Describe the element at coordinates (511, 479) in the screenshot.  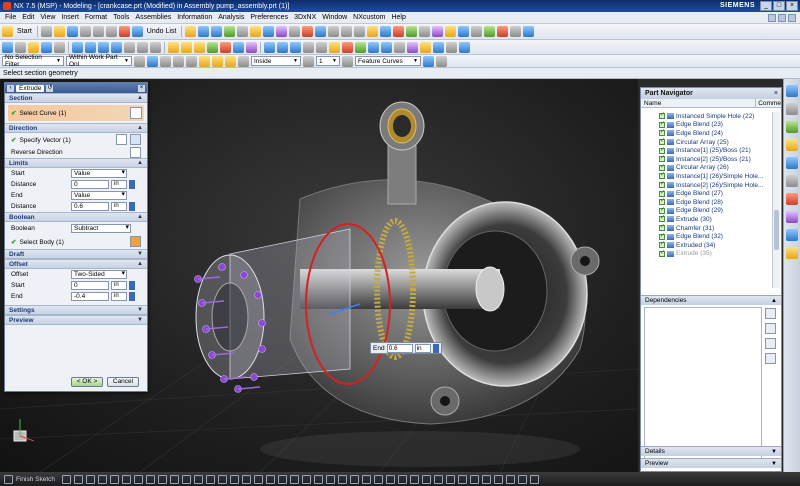
I see `fit-spline-icon` at that location.